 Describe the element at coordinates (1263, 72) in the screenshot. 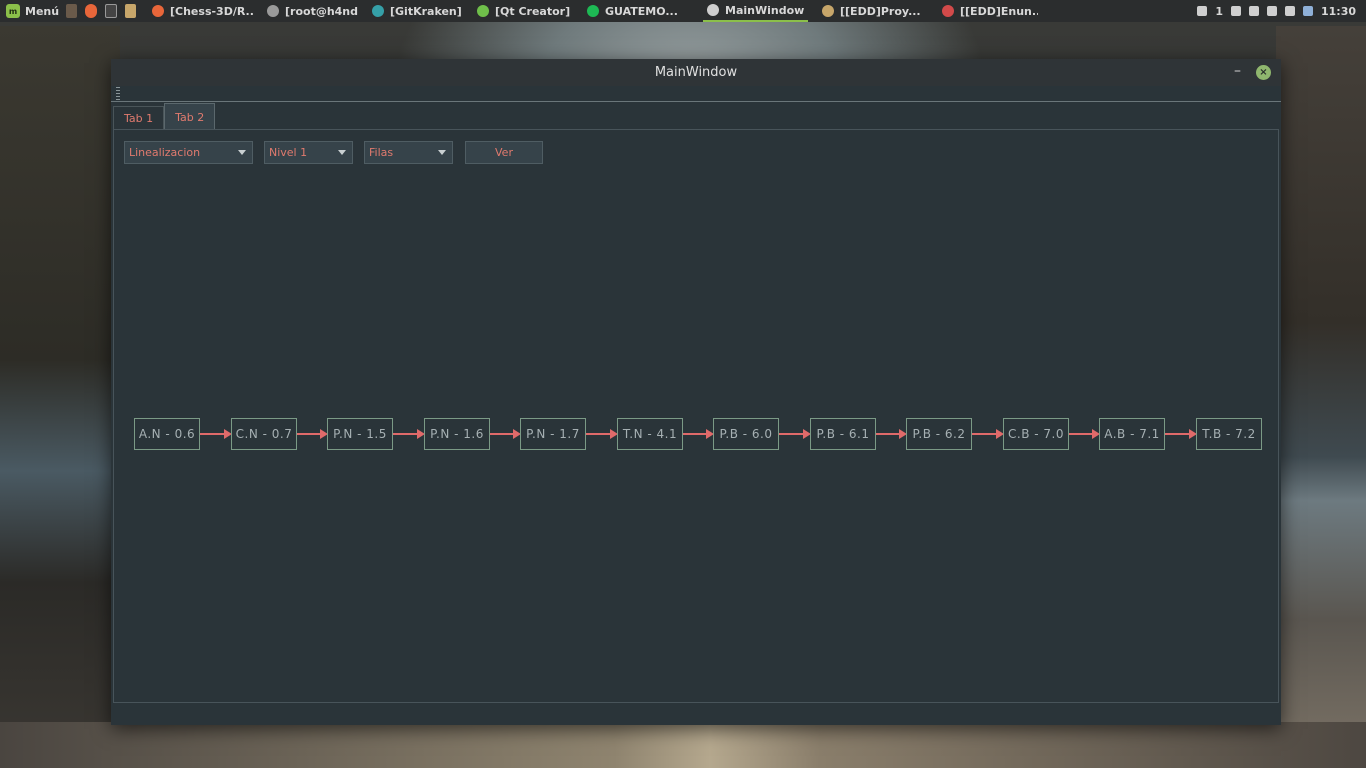

I see `close-icon: ×` at that location.